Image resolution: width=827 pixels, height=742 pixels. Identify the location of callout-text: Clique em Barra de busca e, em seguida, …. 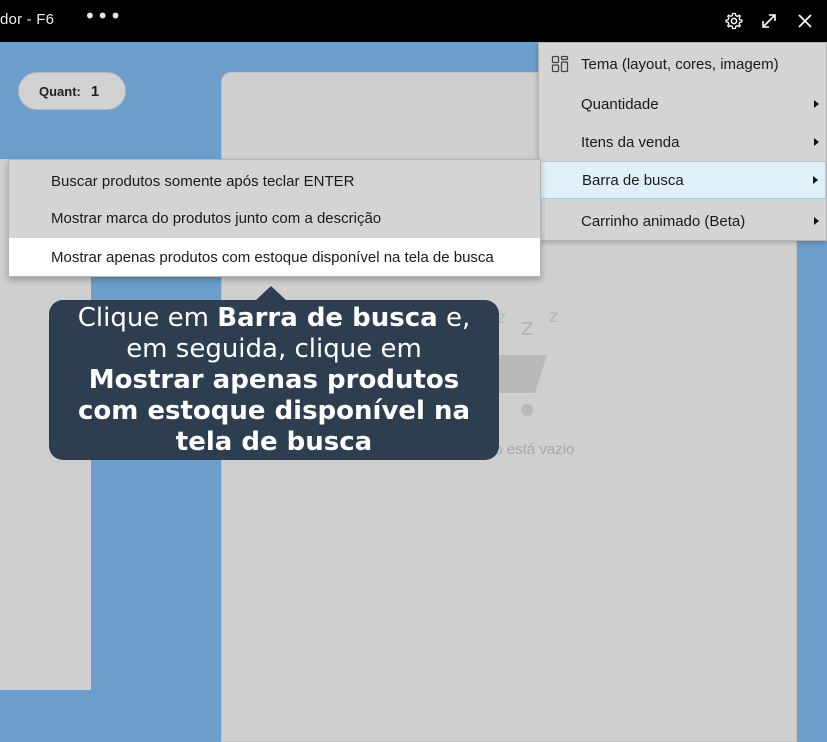
(274, 380).